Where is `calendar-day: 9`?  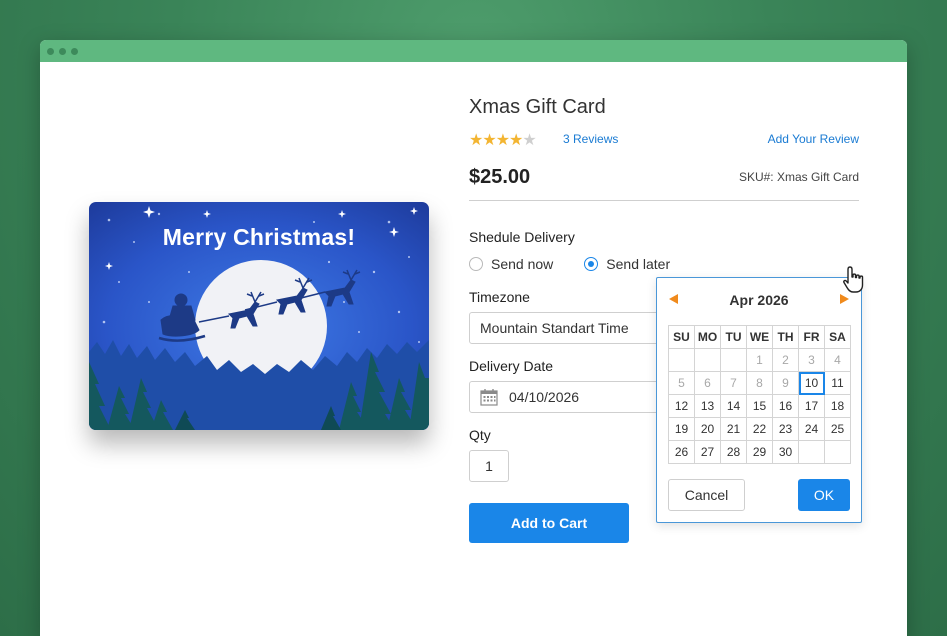
calendar-day: 9 is located at coordinates (785, 383).